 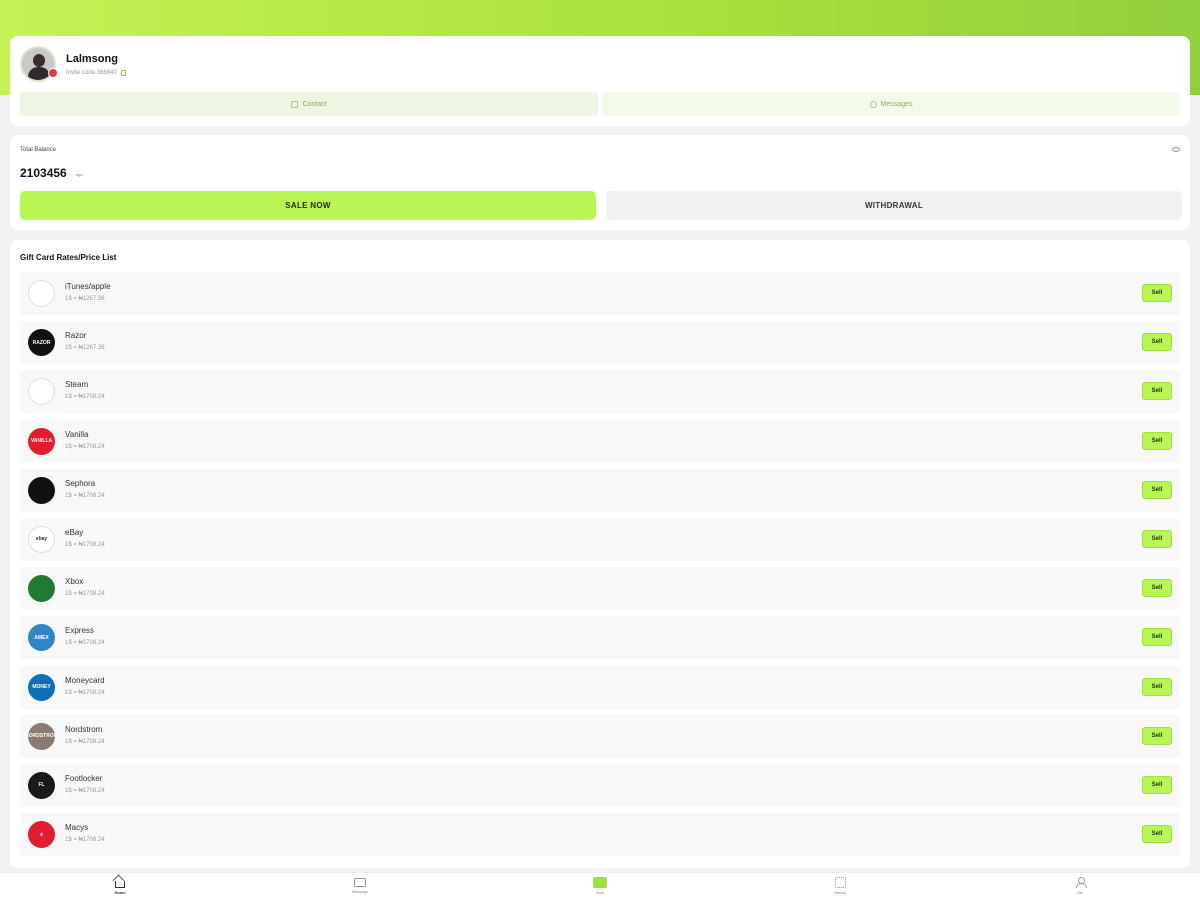 I want to click on nav-item-history: History, so click(x=840, y=888).